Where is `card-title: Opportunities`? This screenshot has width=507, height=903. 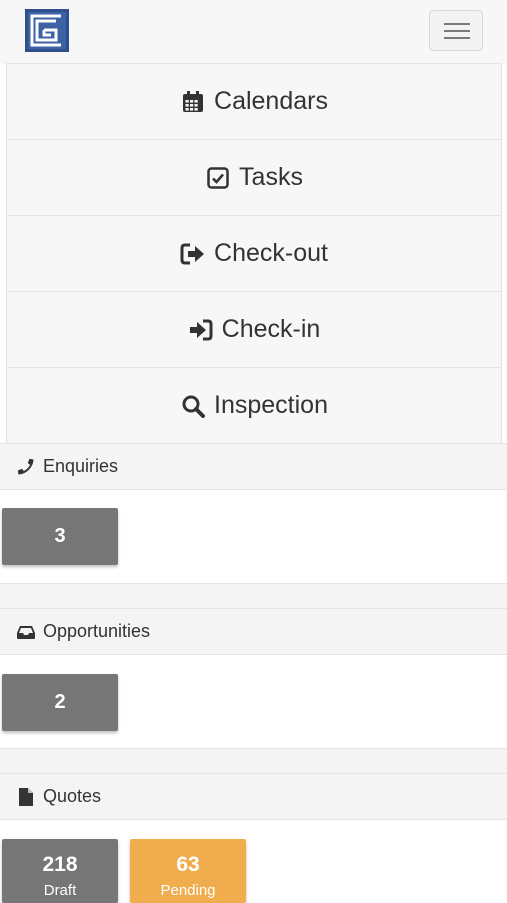
card-title: Opportunities is located at coordinates (97, 631).